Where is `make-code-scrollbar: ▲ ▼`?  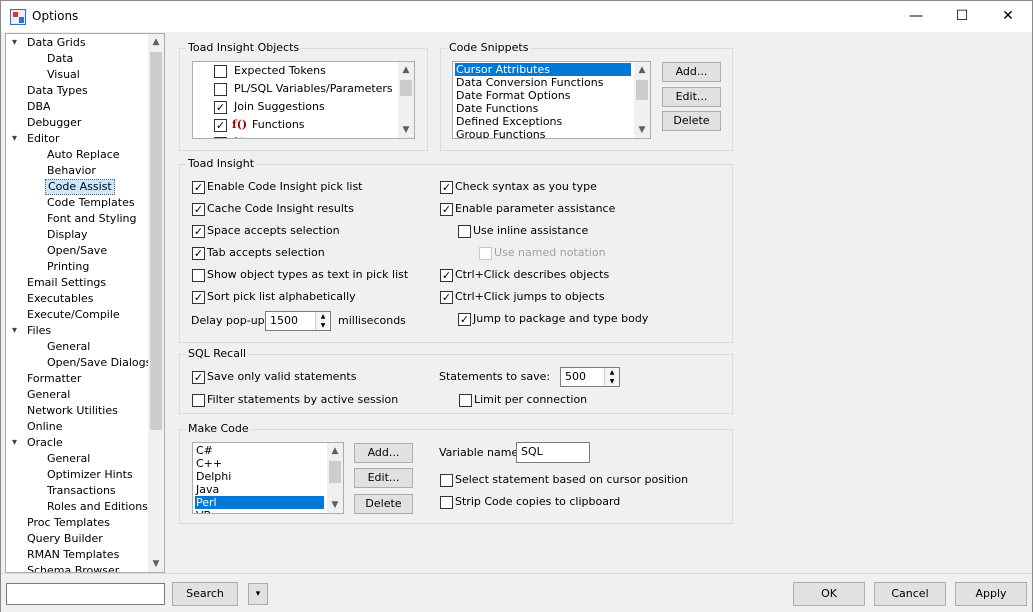
make-code-scrollbar: ▲ ▼ is located at coordinates (335, 478).